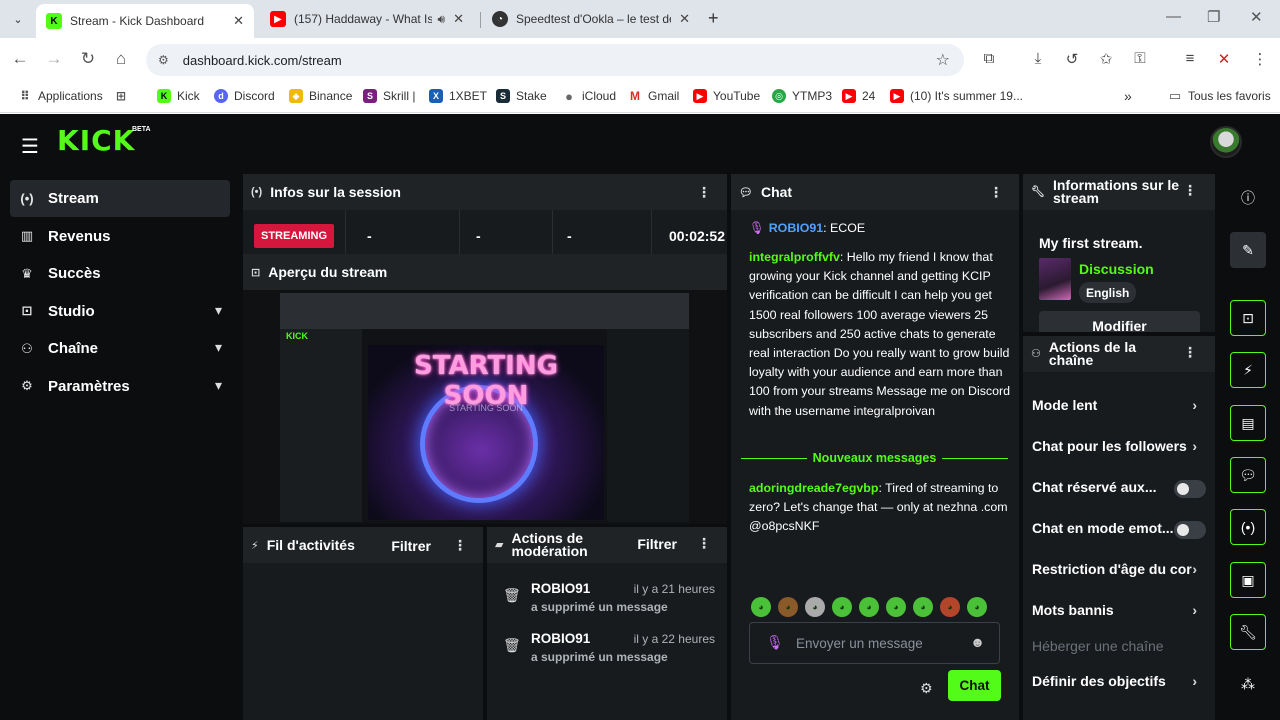 The height and width of the screenshot is (720, 1280). Describe the element at coordinates (320, 96) in the screenshot. I see `bookmark-binance: ◆ Binance` at that location.